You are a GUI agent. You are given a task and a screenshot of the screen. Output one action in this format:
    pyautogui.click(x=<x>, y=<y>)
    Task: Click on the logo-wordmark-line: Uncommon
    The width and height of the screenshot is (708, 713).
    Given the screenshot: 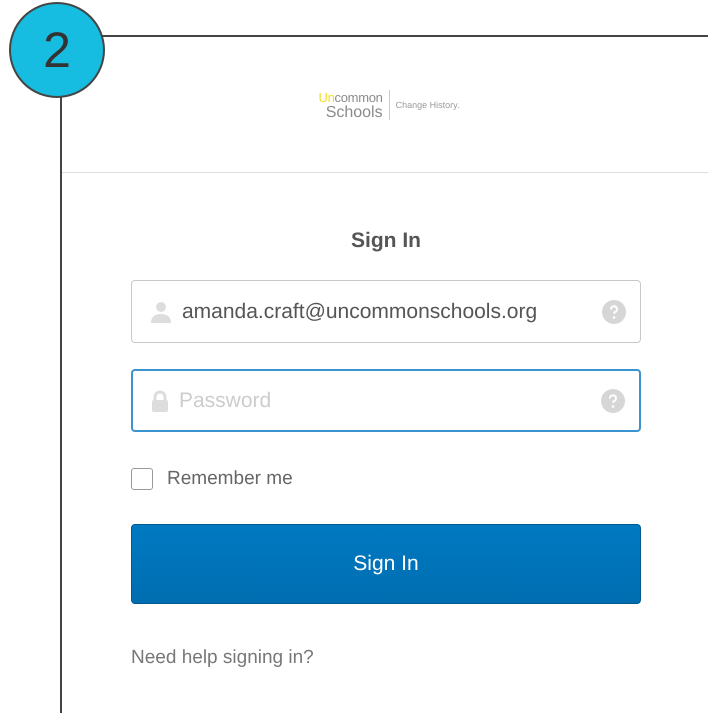 What is the action you would take?
    pyautogui.click(x=350, y=97)
    